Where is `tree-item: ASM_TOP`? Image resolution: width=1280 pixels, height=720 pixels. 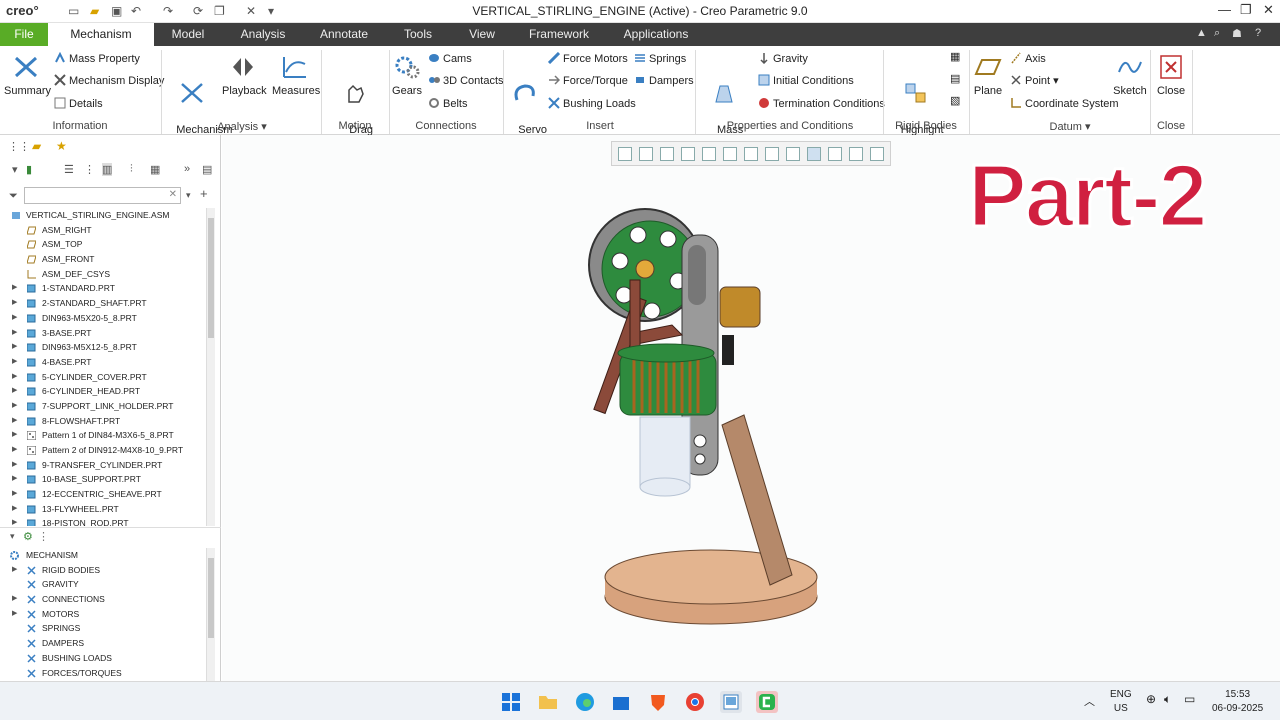
tree-item: ASM_TOP is located at coordinates (102, 244).